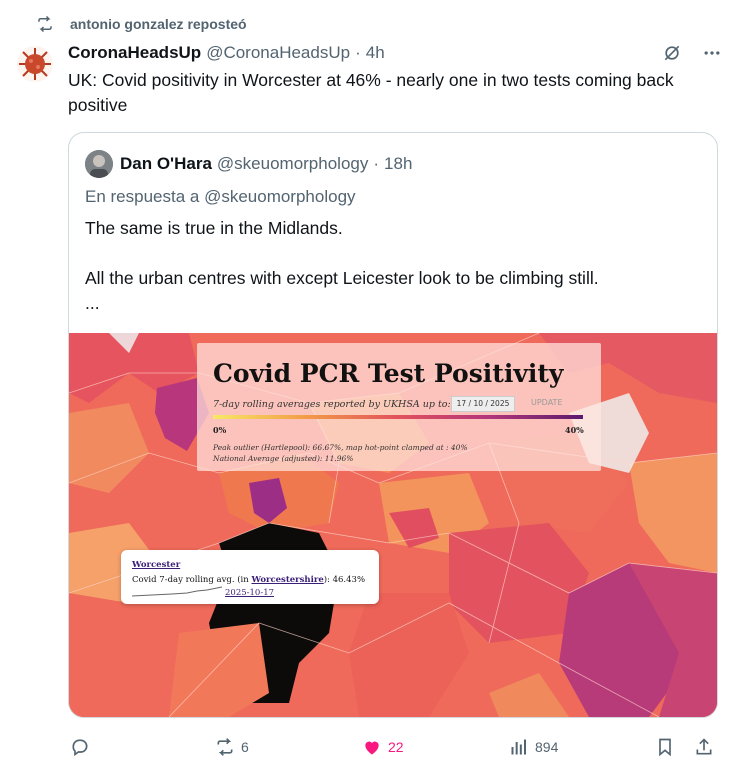 Image resolution: width=738 pixels, height=768 pixels. I want to click on reply-button, so click(83, 747).